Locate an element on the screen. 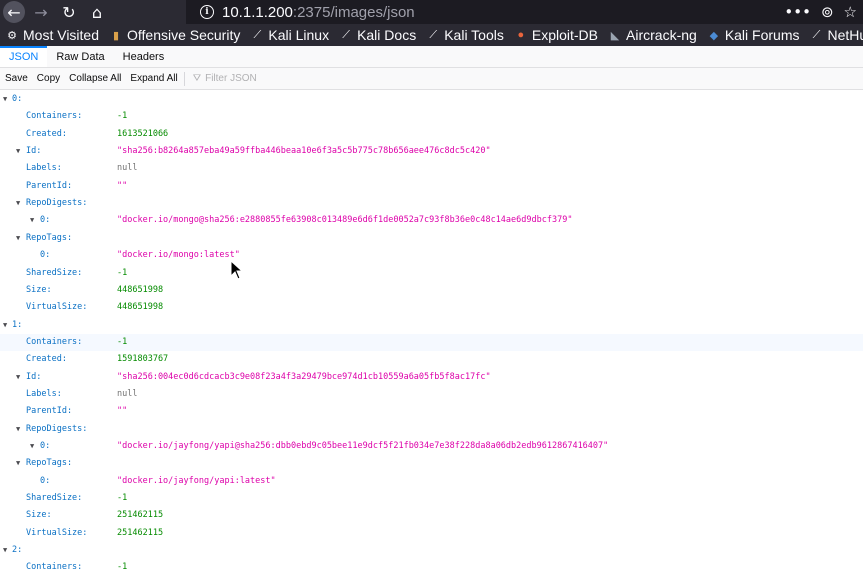  copy-button: Copy is located at coordinates (48, 79).